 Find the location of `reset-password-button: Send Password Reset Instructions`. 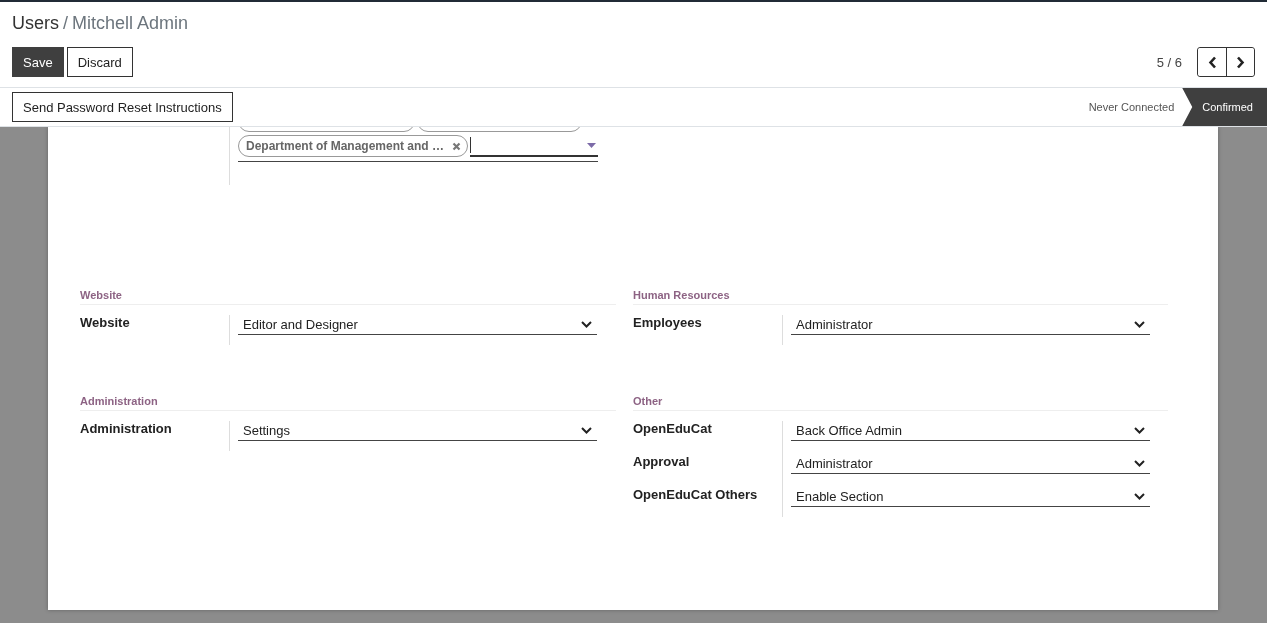

reset-password-button: Send Password Reset Instructions is located at coordinates (122, 107).